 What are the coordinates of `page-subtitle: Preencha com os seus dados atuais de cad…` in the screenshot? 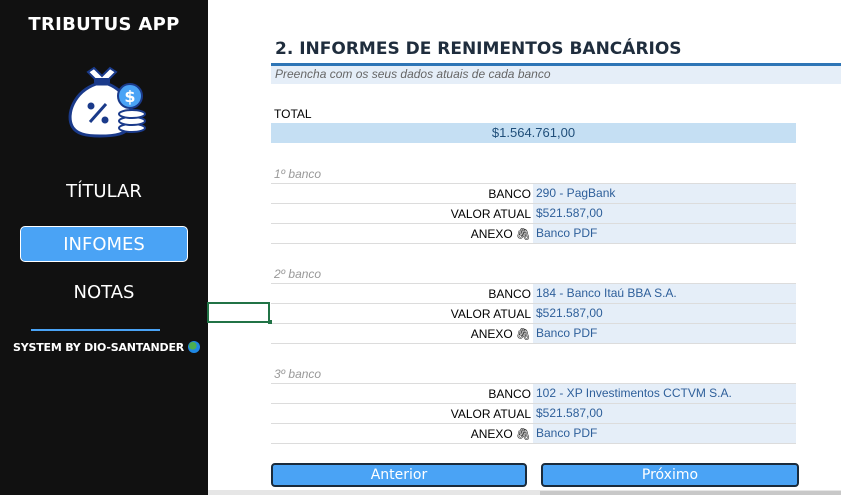 It's located at (413, 74).